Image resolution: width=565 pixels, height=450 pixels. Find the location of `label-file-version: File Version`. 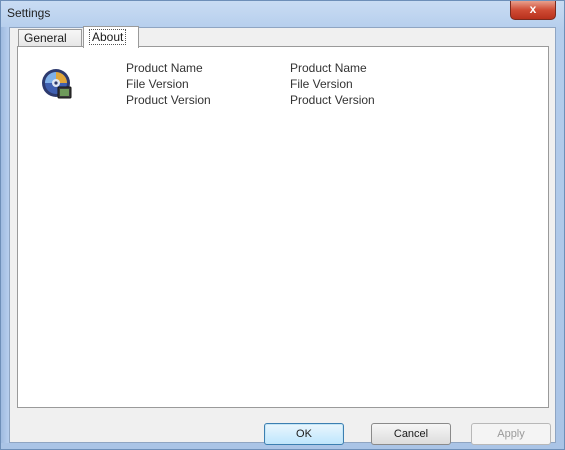

label-file-version: File Version is located at coordinates (157, 84).